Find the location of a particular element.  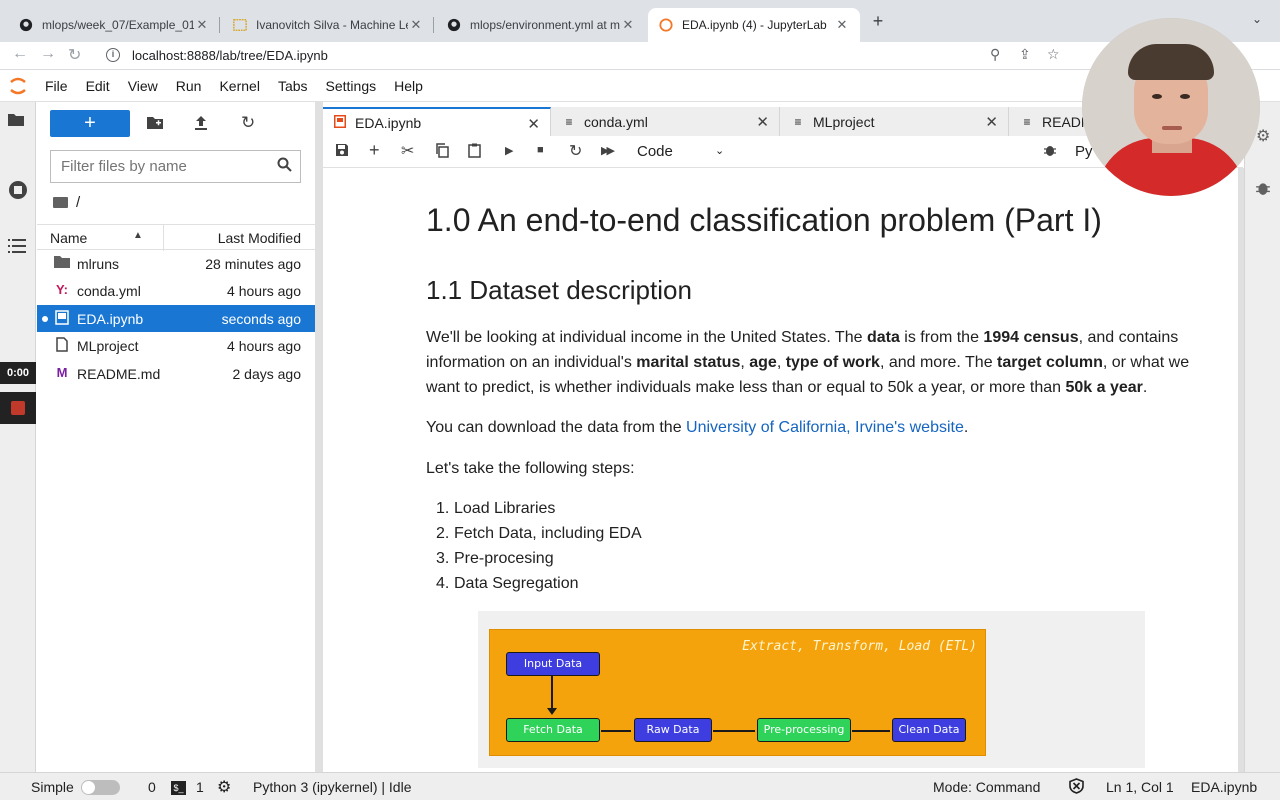

menu-view: View is located at coordinates (143, 86).